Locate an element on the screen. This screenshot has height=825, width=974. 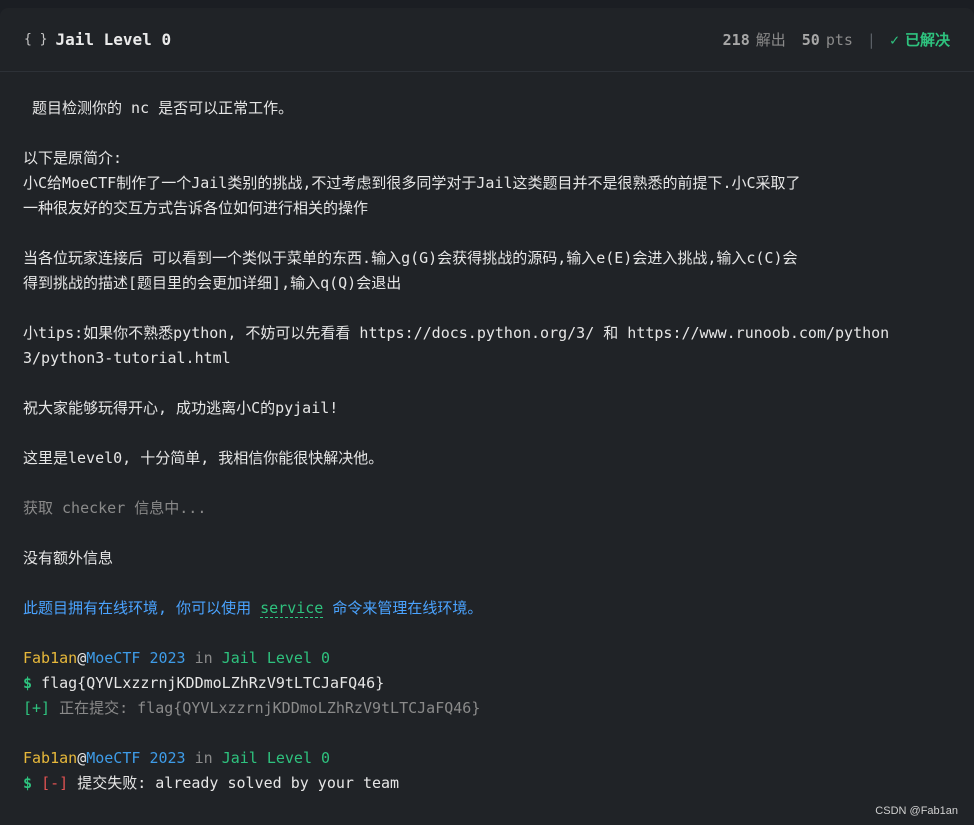
check-icon: ✓ is located at coordinates (894, 39).